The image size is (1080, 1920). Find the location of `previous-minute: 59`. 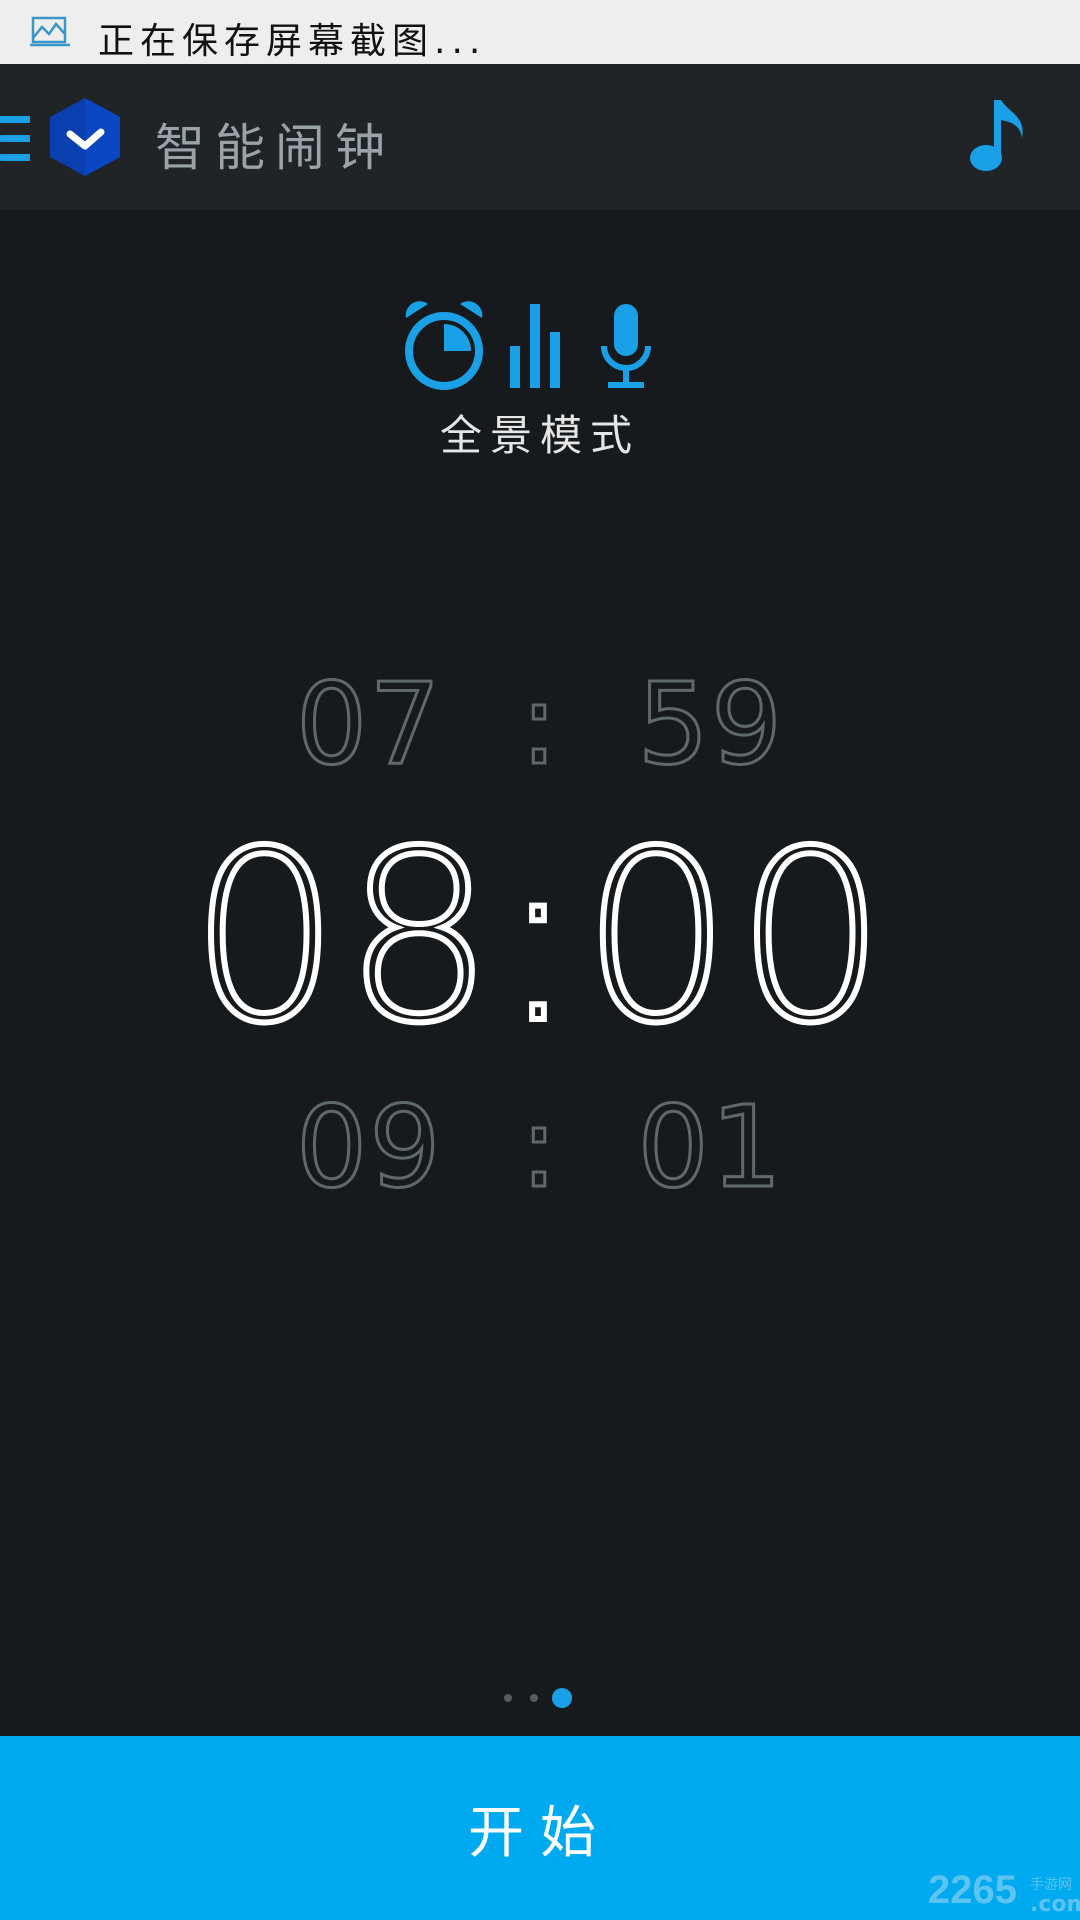

previous-minute: 59 is located at coordinates (710, 725).